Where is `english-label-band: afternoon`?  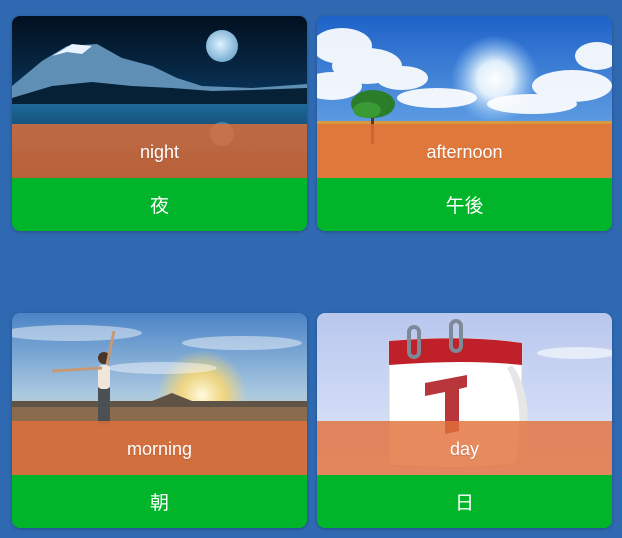
english-label-band: afternoon is located at coordinates (464, 151).